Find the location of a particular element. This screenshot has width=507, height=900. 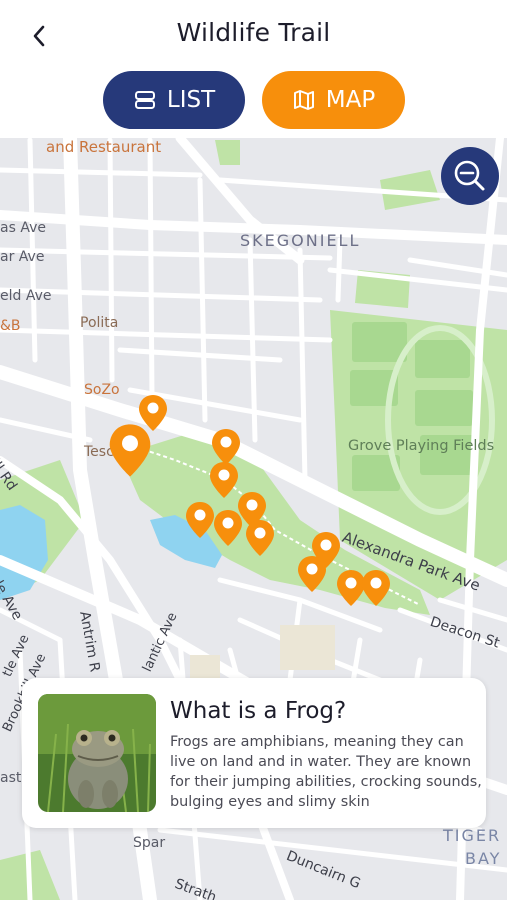

tab-list: LIST is located at coordinates (174, 100).